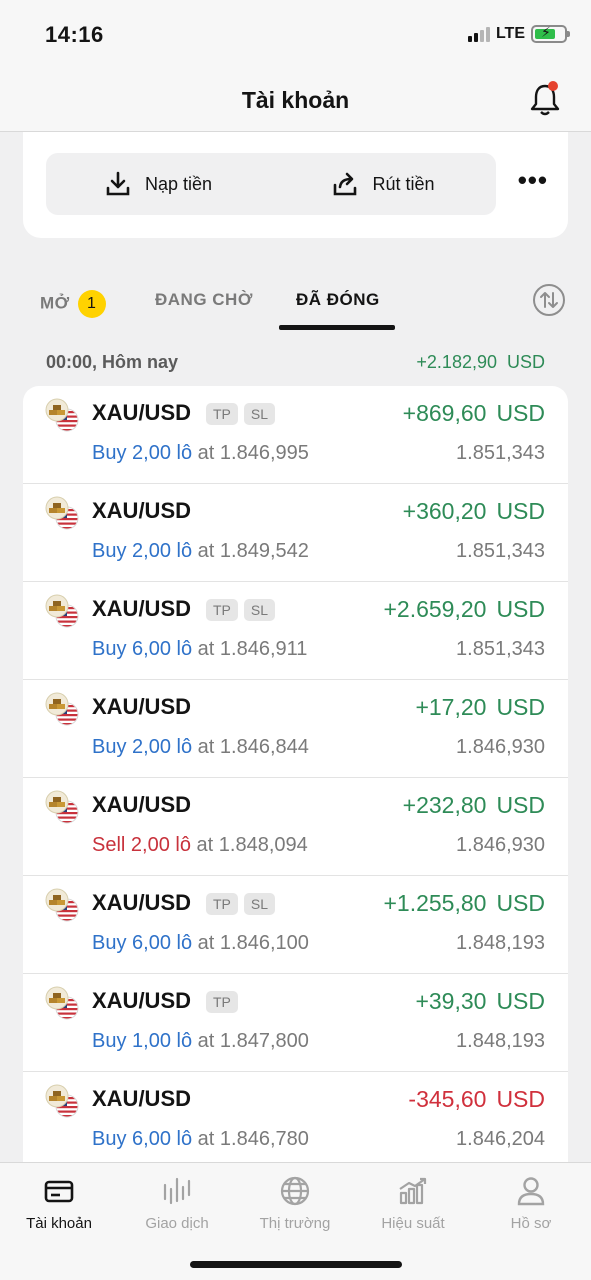 The width and height of the screenshot is (591, 1280). I want to click on trade-tags: TP SL, so click(241, 610).